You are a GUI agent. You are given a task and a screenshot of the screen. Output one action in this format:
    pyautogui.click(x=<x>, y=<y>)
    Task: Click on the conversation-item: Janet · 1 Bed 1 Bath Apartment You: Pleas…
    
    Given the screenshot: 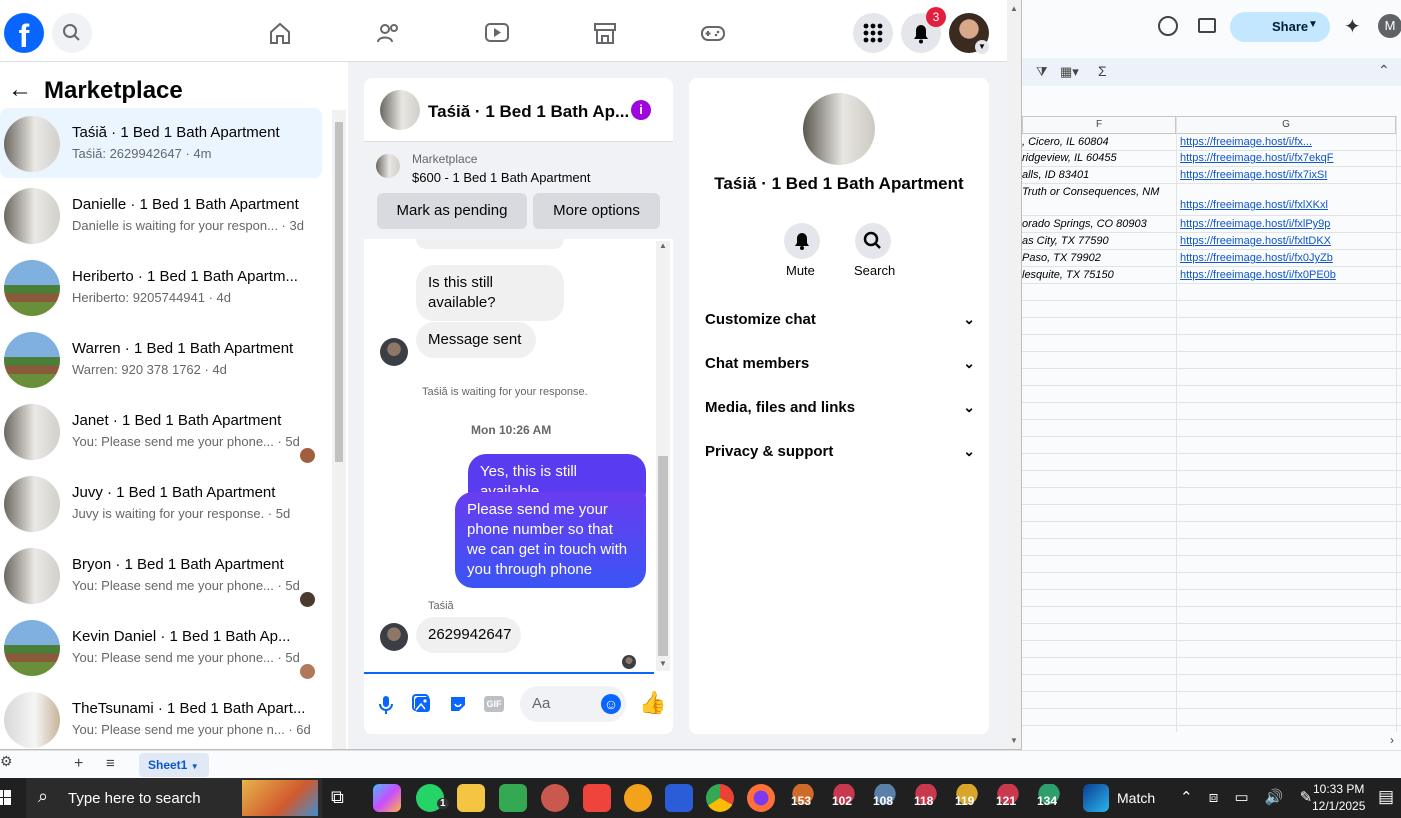 What is the action you would take?
    pyautogui.click(x=161, y=431)
    